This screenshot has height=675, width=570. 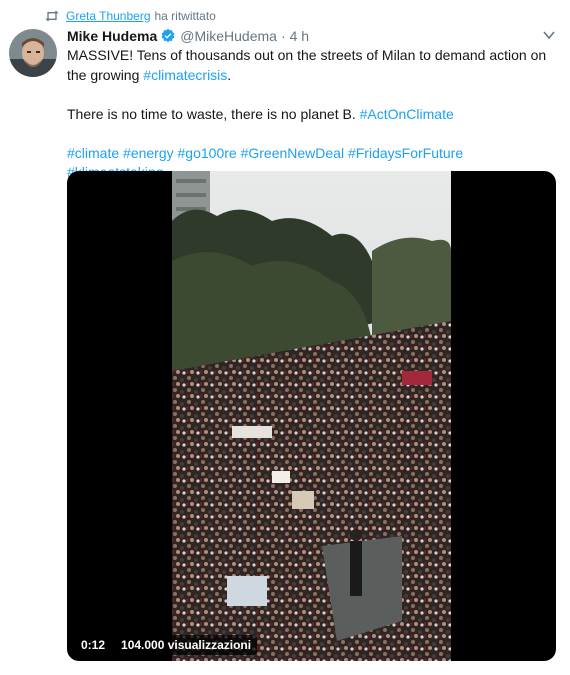 I want to click on hashtag-energy: #energy, so click(x=148, y=153).